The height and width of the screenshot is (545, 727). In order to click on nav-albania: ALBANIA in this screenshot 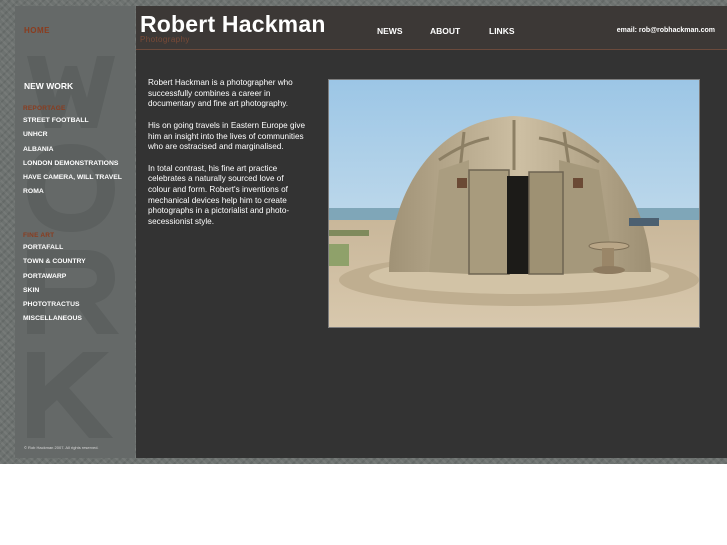, I will do `click(72, 150)`.